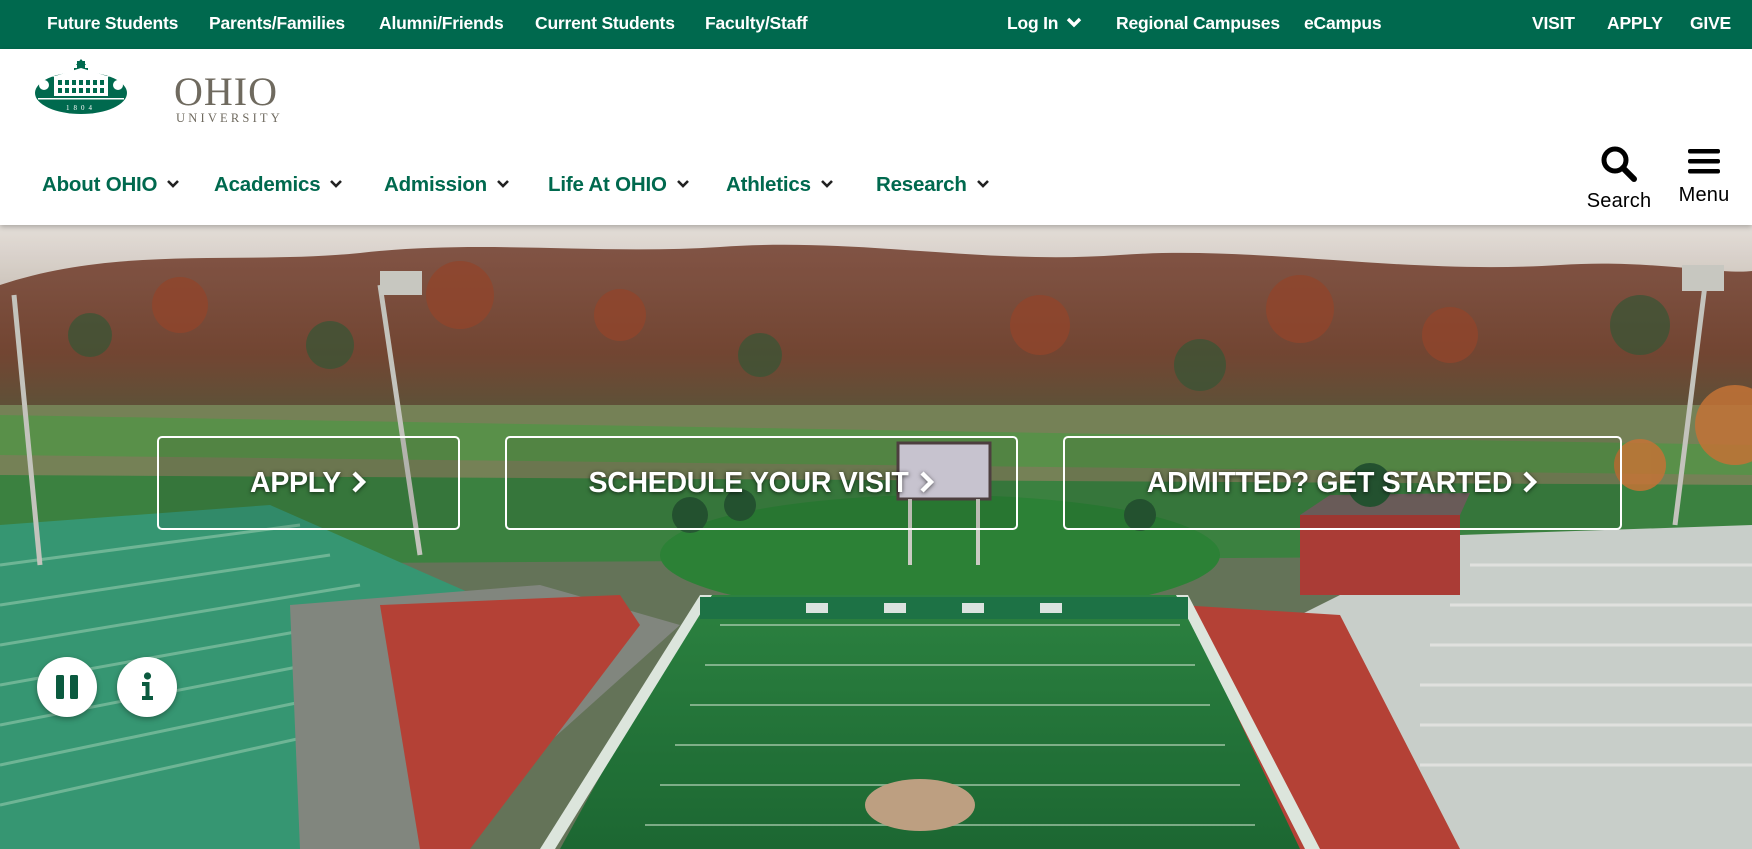 This screenshot has height=849, width=1752. I want to click on link-alumni-friends: Alumni/Friends, so click(441, 24).